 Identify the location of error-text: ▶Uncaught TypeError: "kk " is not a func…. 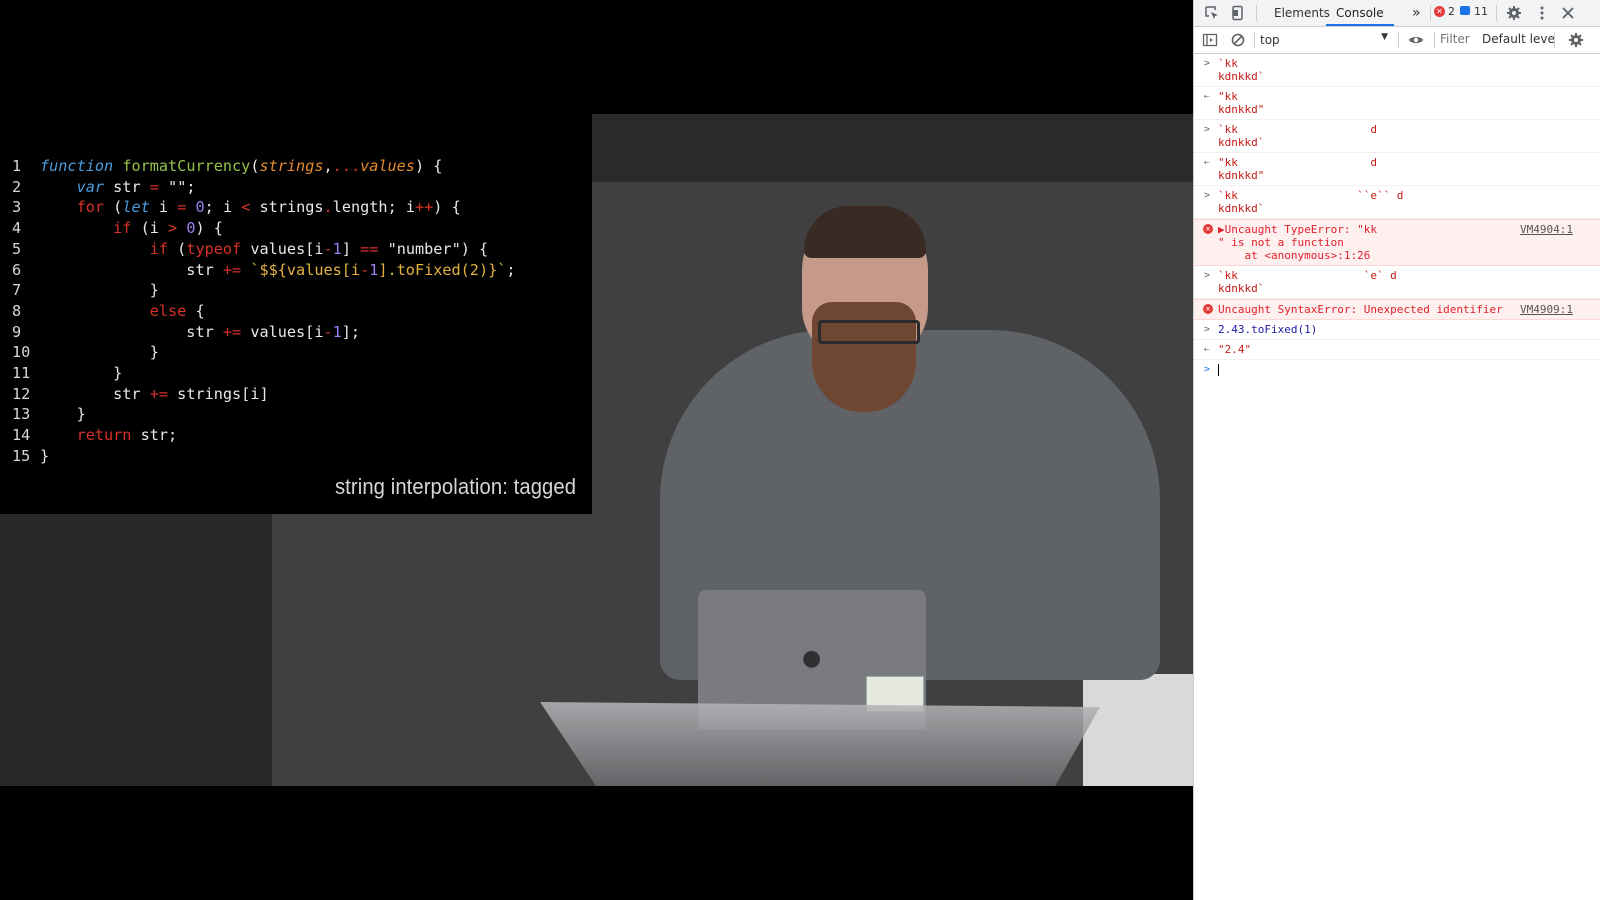
(1297, 242).